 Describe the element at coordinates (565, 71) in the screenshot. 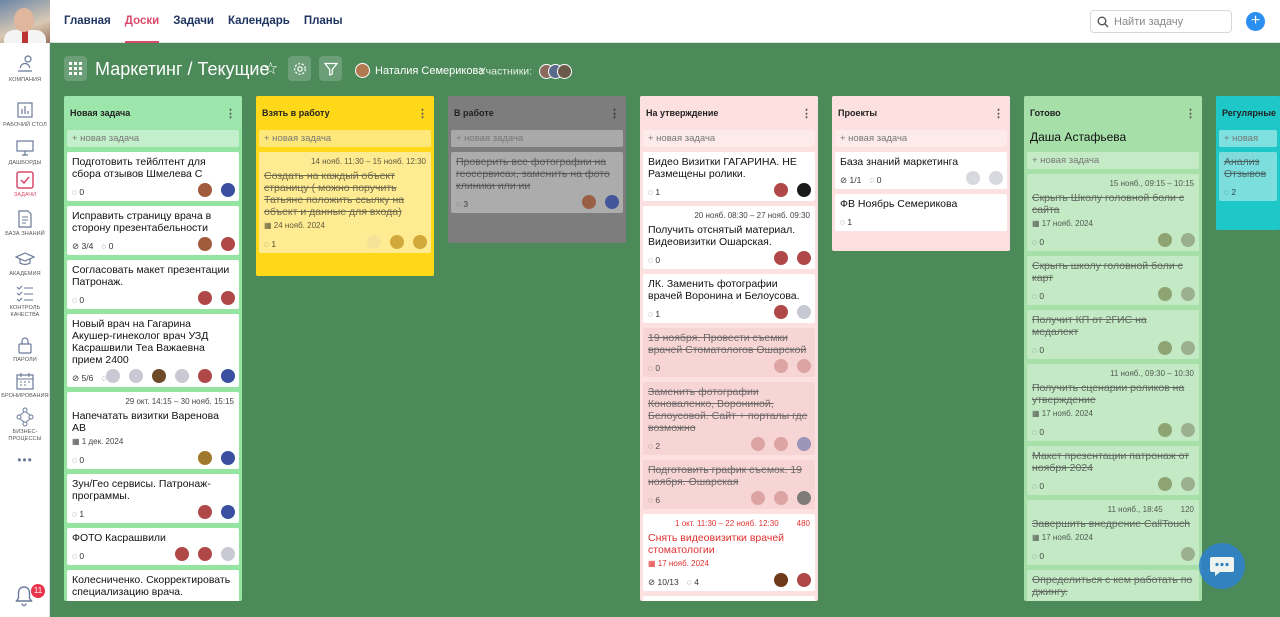

I see `member-avatar` at that location.